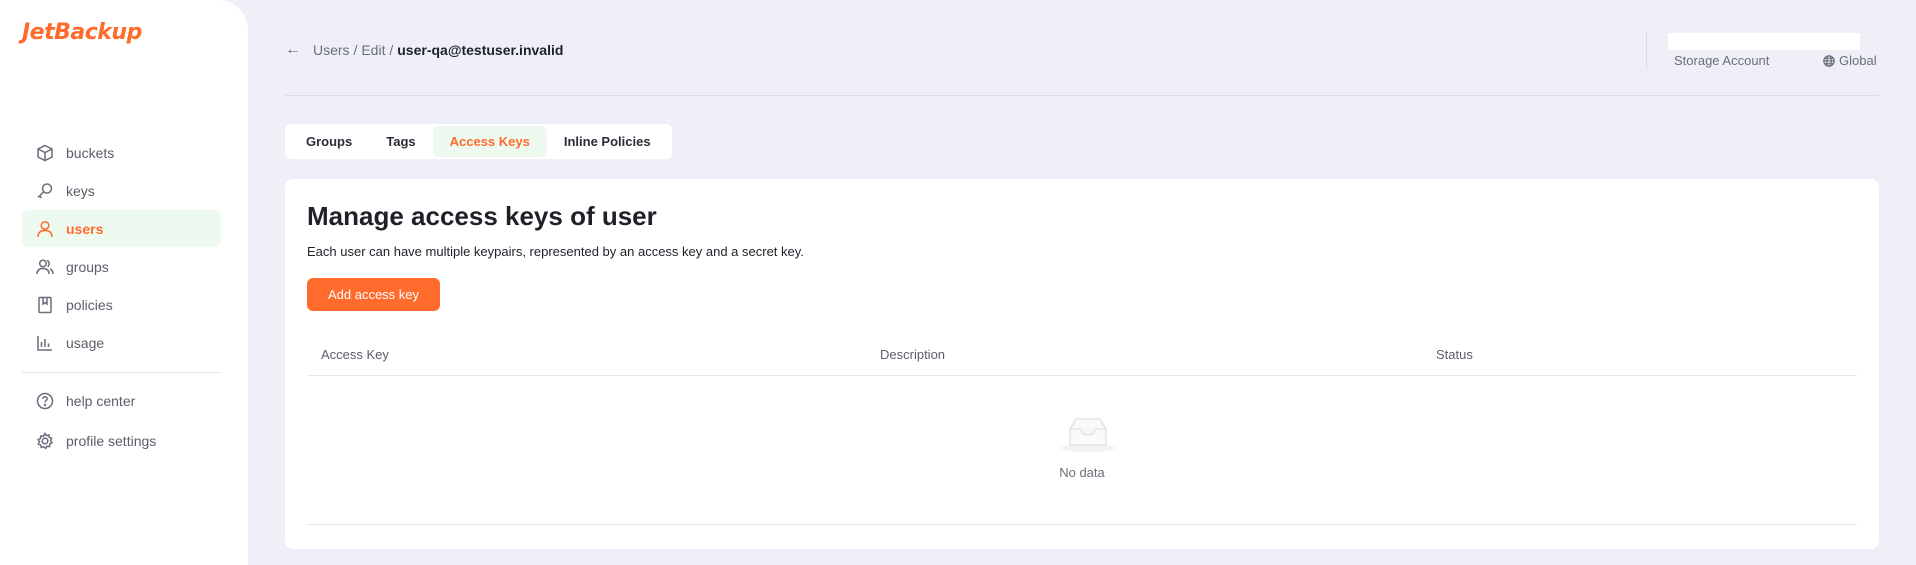 The image size is (1916, 565). I want to click on logo: JetBackup, so click(82, 32).